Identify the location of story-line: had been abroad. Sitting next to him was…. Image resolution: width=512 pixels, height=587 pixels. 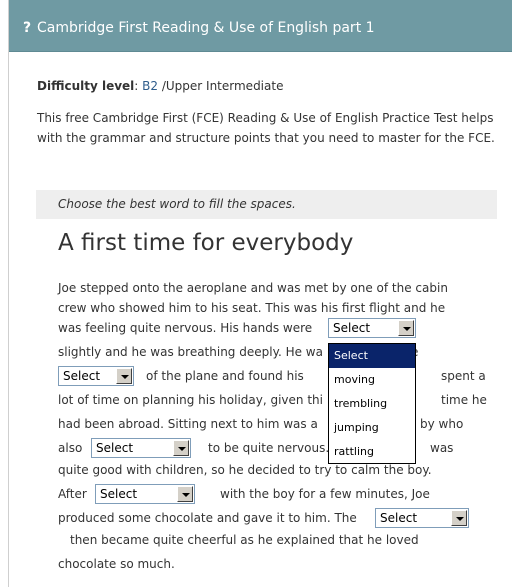
(188, 424).